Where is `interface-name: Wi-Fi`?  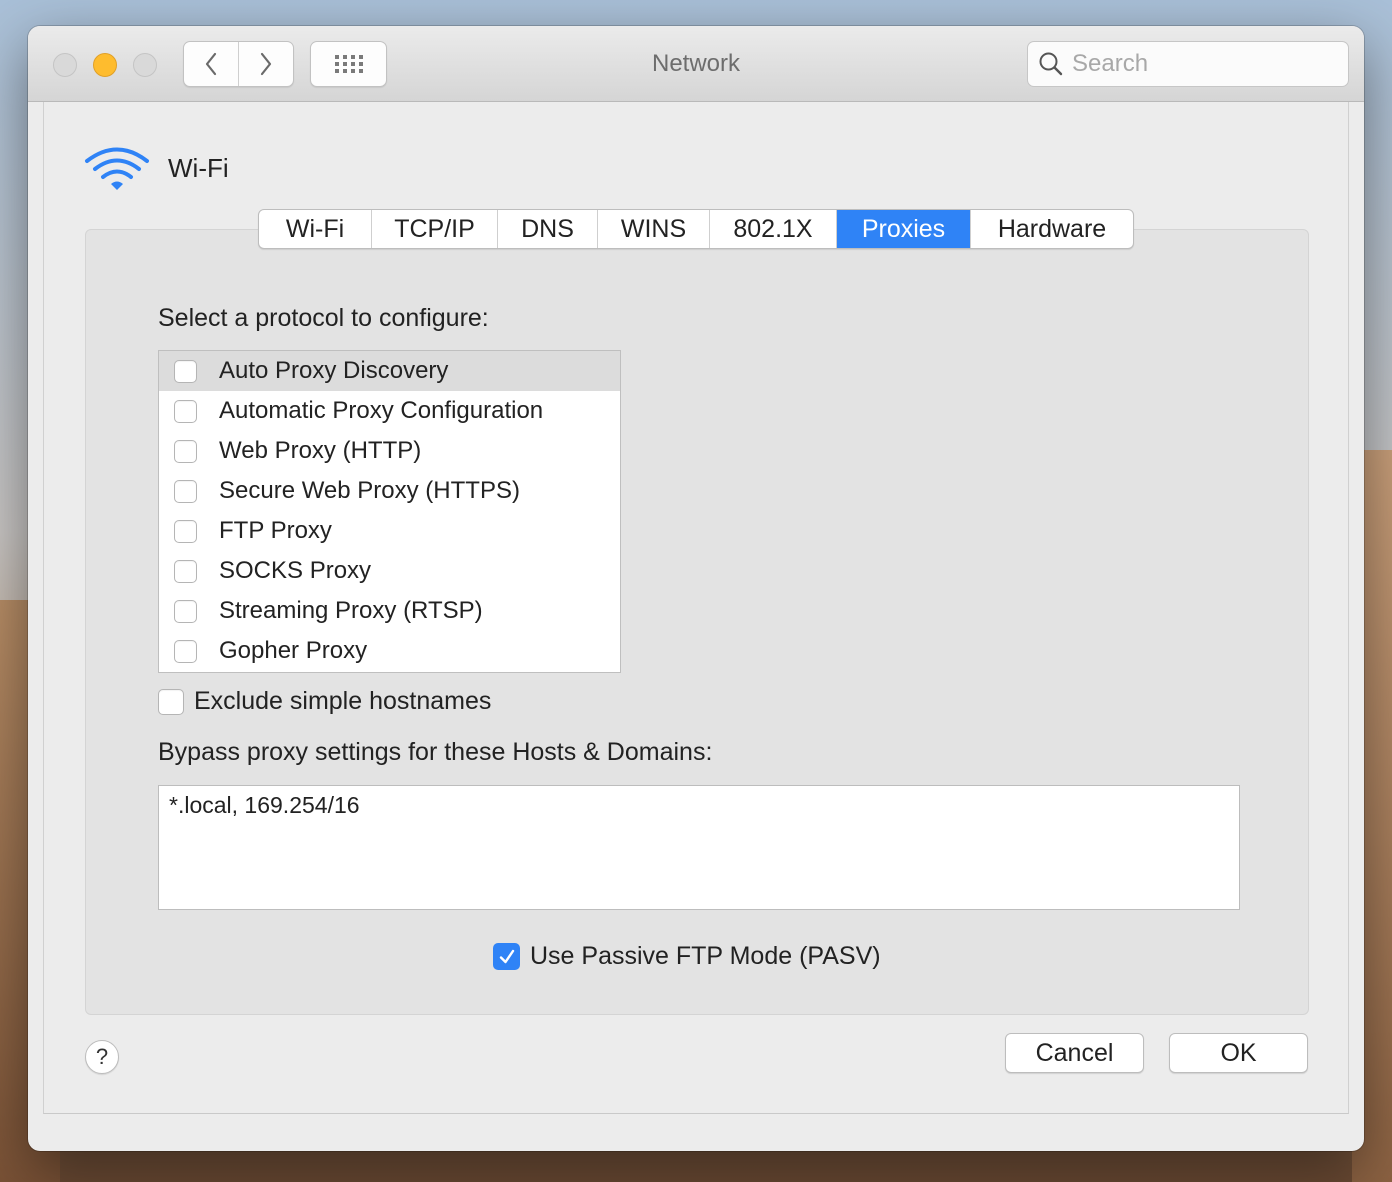
interface-name: Wi-Fi is located at coordinates (198, 167).